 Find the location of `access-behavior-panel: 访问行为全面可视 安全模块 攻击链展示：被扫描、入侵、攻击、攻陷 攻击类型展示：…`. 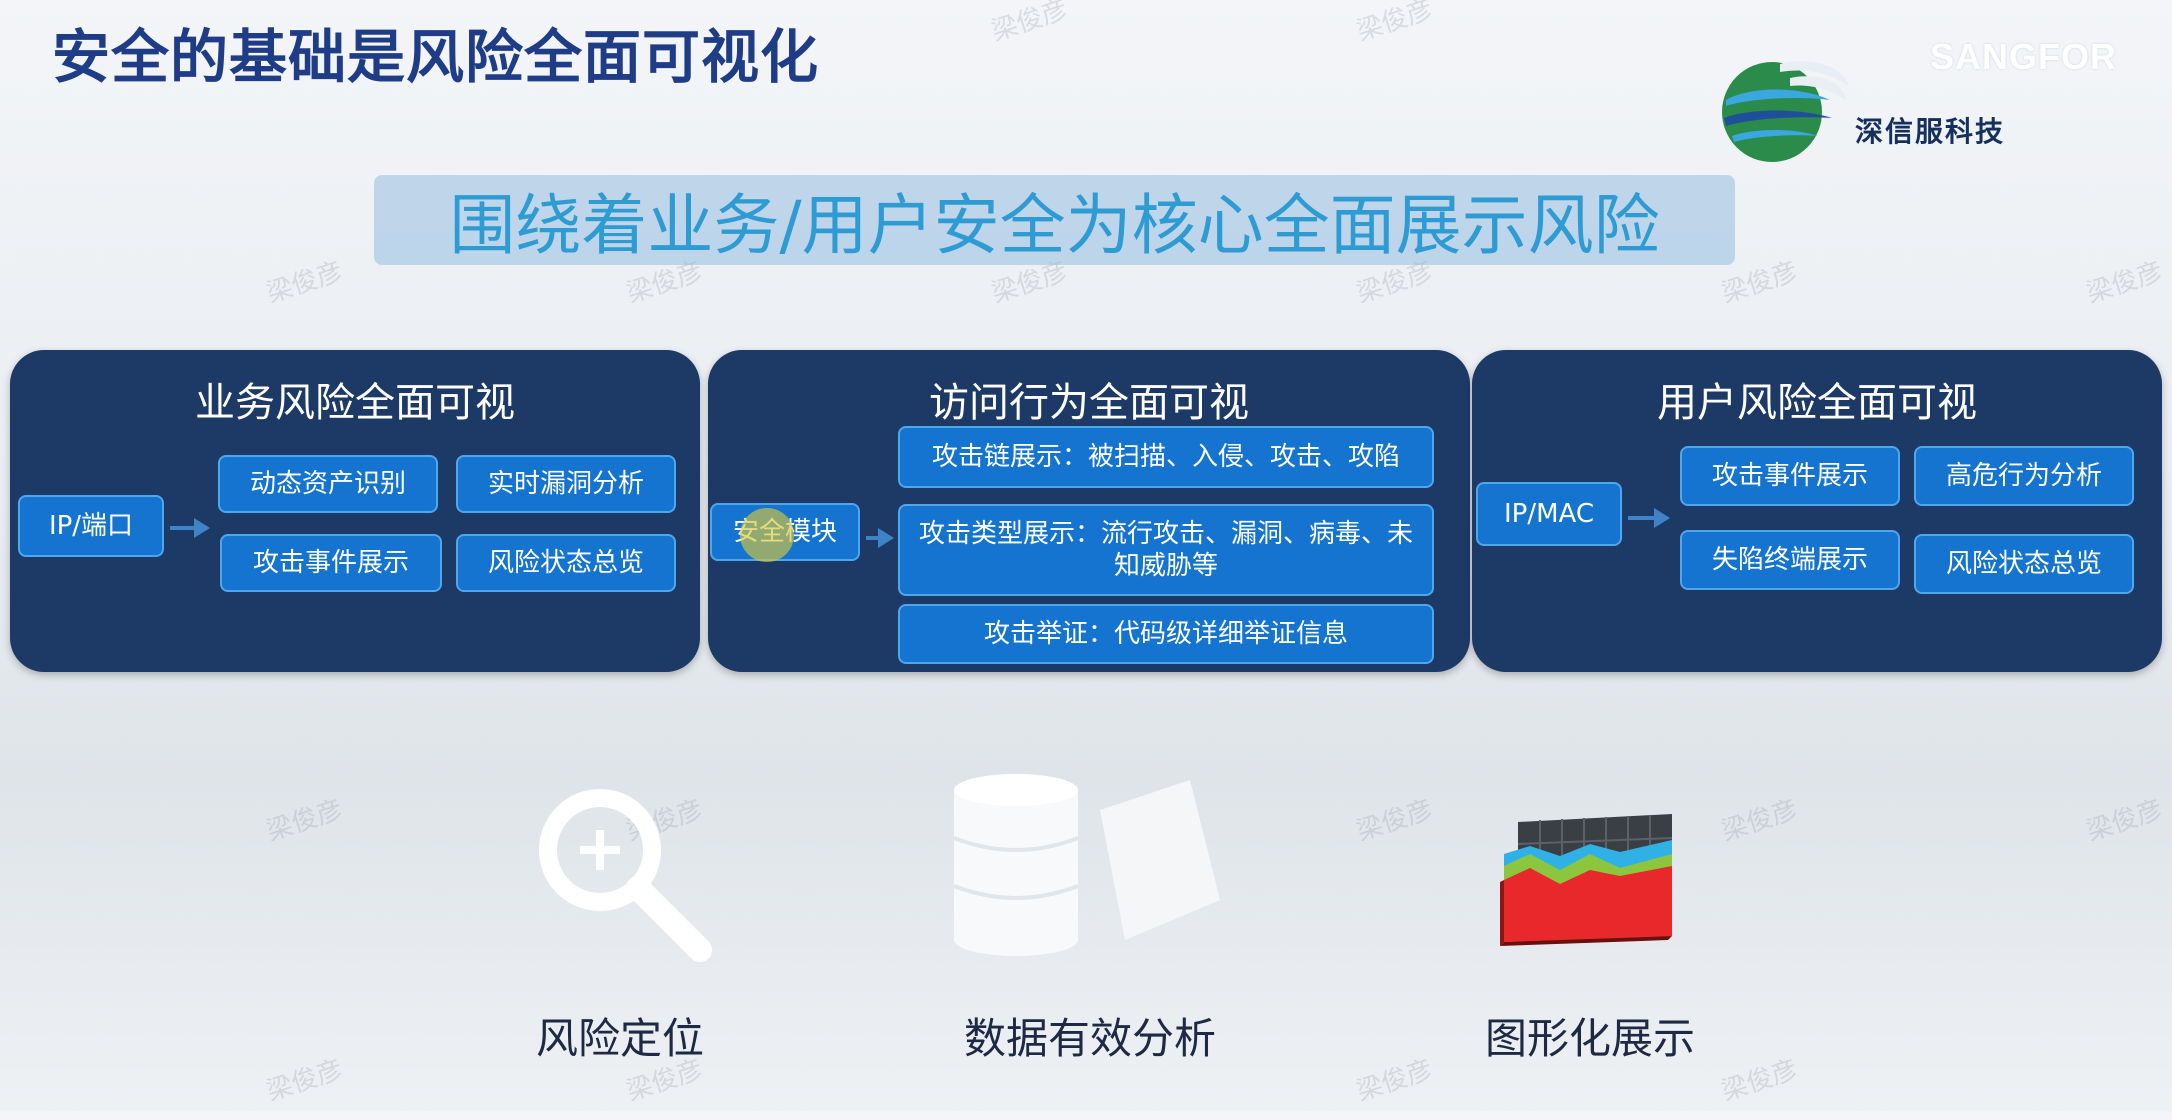

access-behavior-panel: 访问行为全面可视 安全模块 攻击链展示：被扫描、入侵、攻击、攻陷 攻击类型展示：… is located at coordinates (1089, 511).